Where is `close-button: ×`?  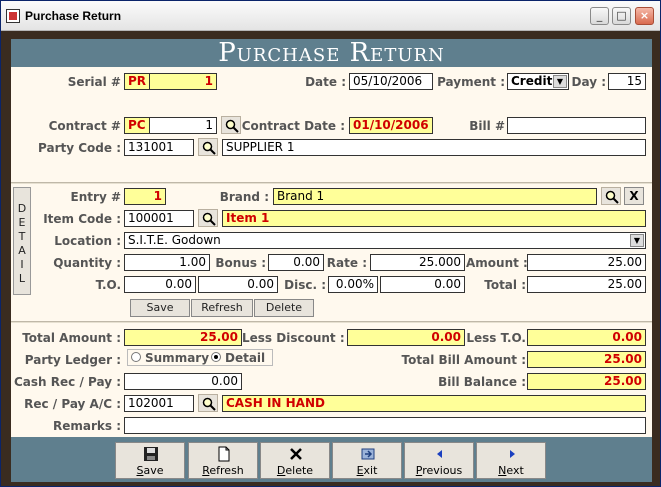 close-button: × is located at coordinates (644, 16).